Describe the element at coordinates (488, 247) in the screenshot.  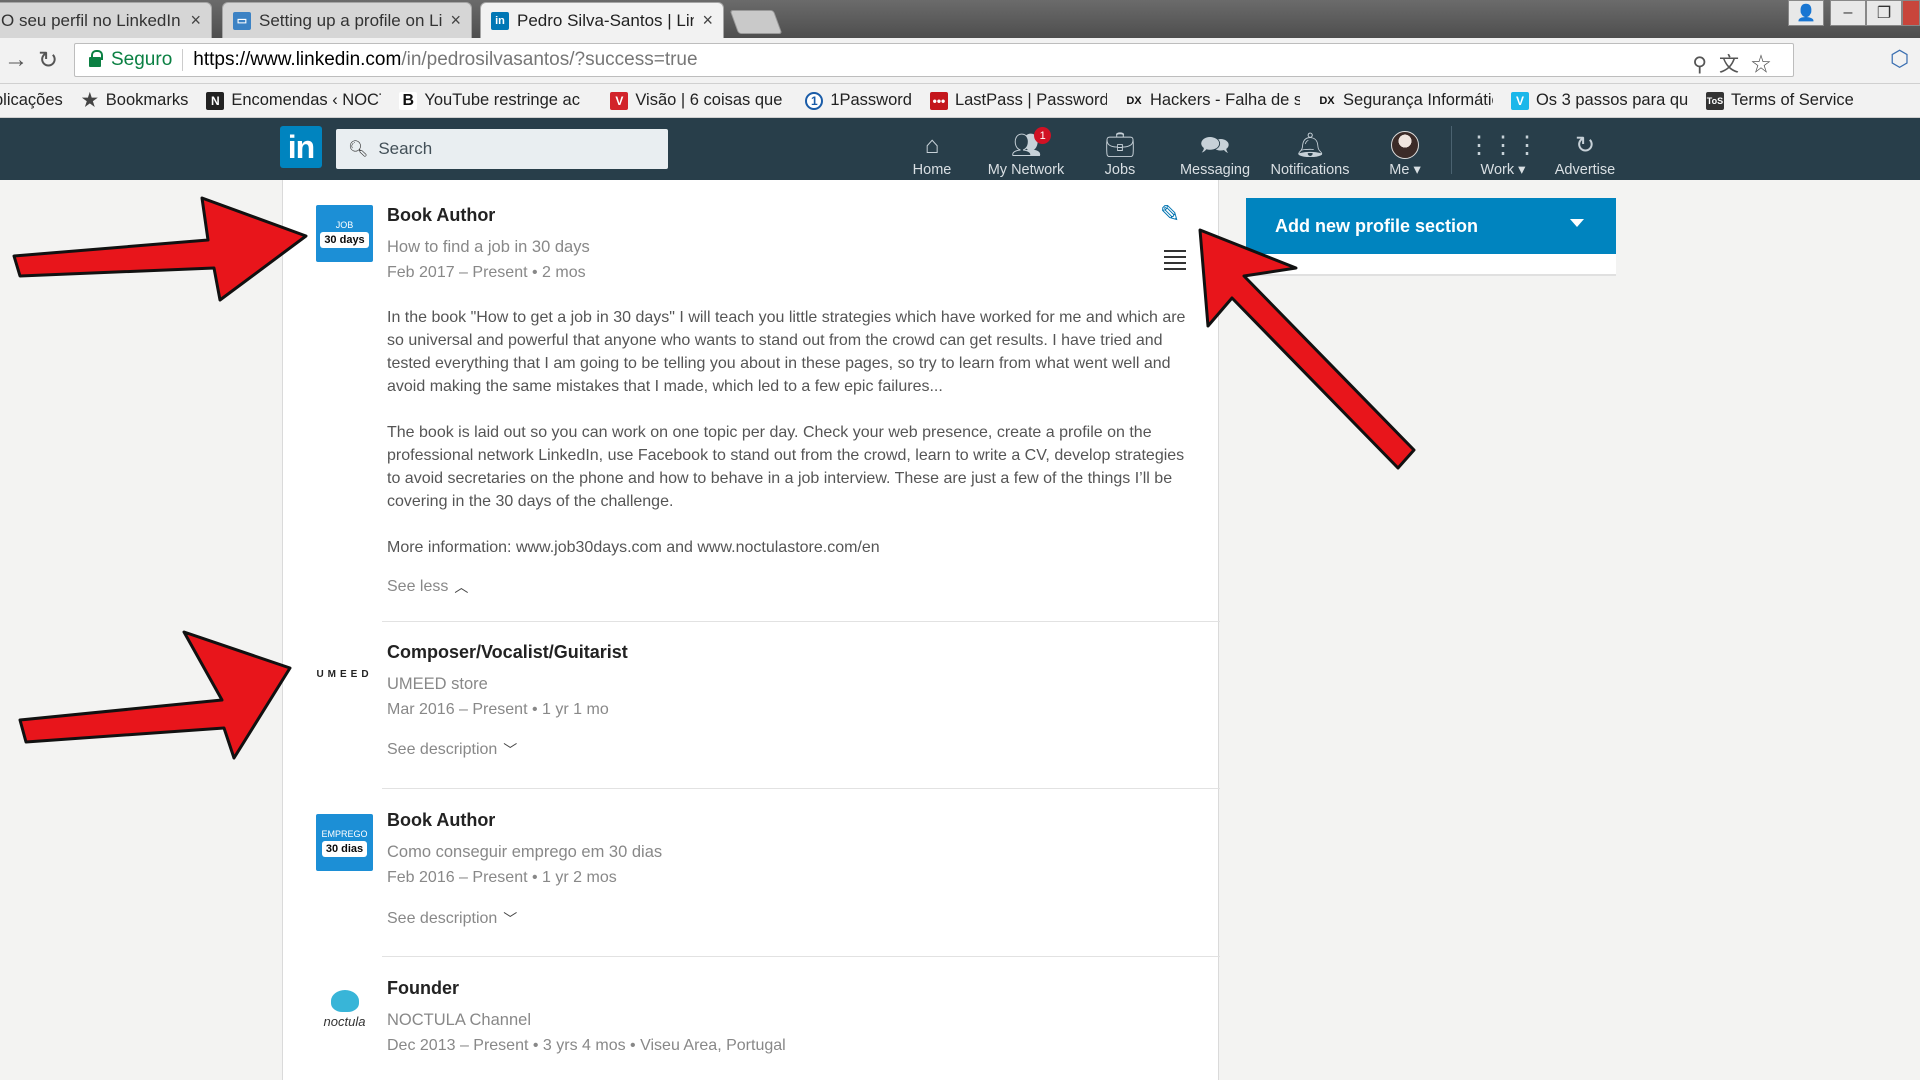
I see `company-name: How to find a job in 30 days` at that location.